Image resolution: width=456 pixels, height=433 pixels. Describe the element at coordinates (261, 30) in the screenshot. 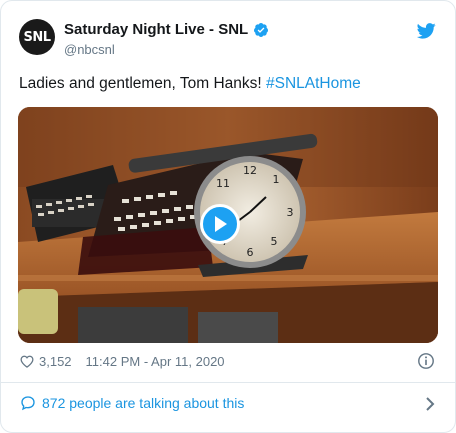

I see `verified-badge-icon` at that location.